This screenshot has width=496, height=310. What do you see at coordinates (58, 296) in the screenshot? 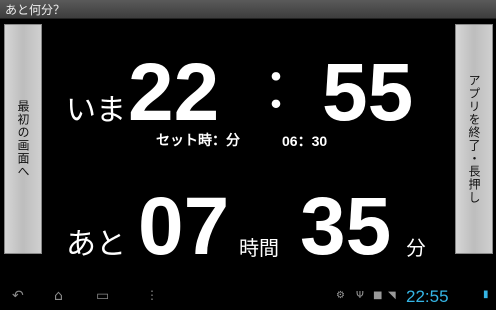
I see `home-icon: ⌂` at bounding box center [58, 296].